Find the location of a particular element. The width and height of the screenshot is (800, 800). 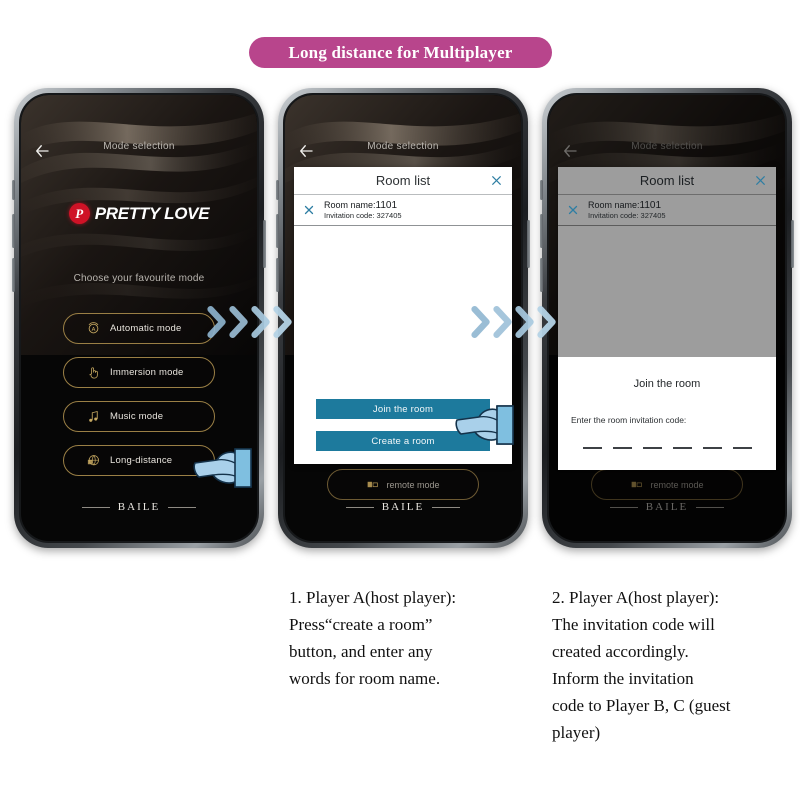

brand-badge: P is located at coordinates (79, 213).